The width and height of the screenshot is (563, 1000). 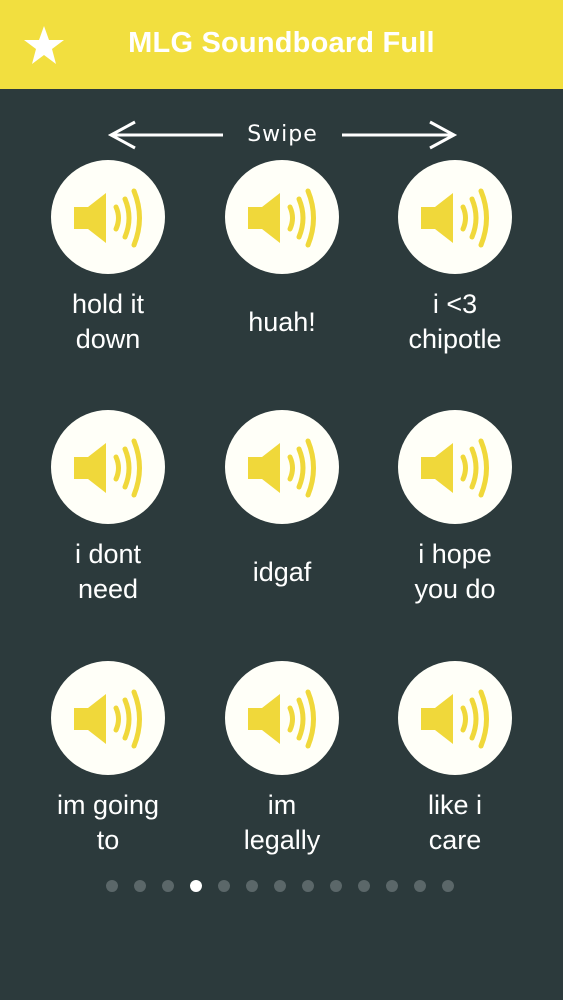 I want to click on sound-button-huah: huah!, so click(x=282, y=259).